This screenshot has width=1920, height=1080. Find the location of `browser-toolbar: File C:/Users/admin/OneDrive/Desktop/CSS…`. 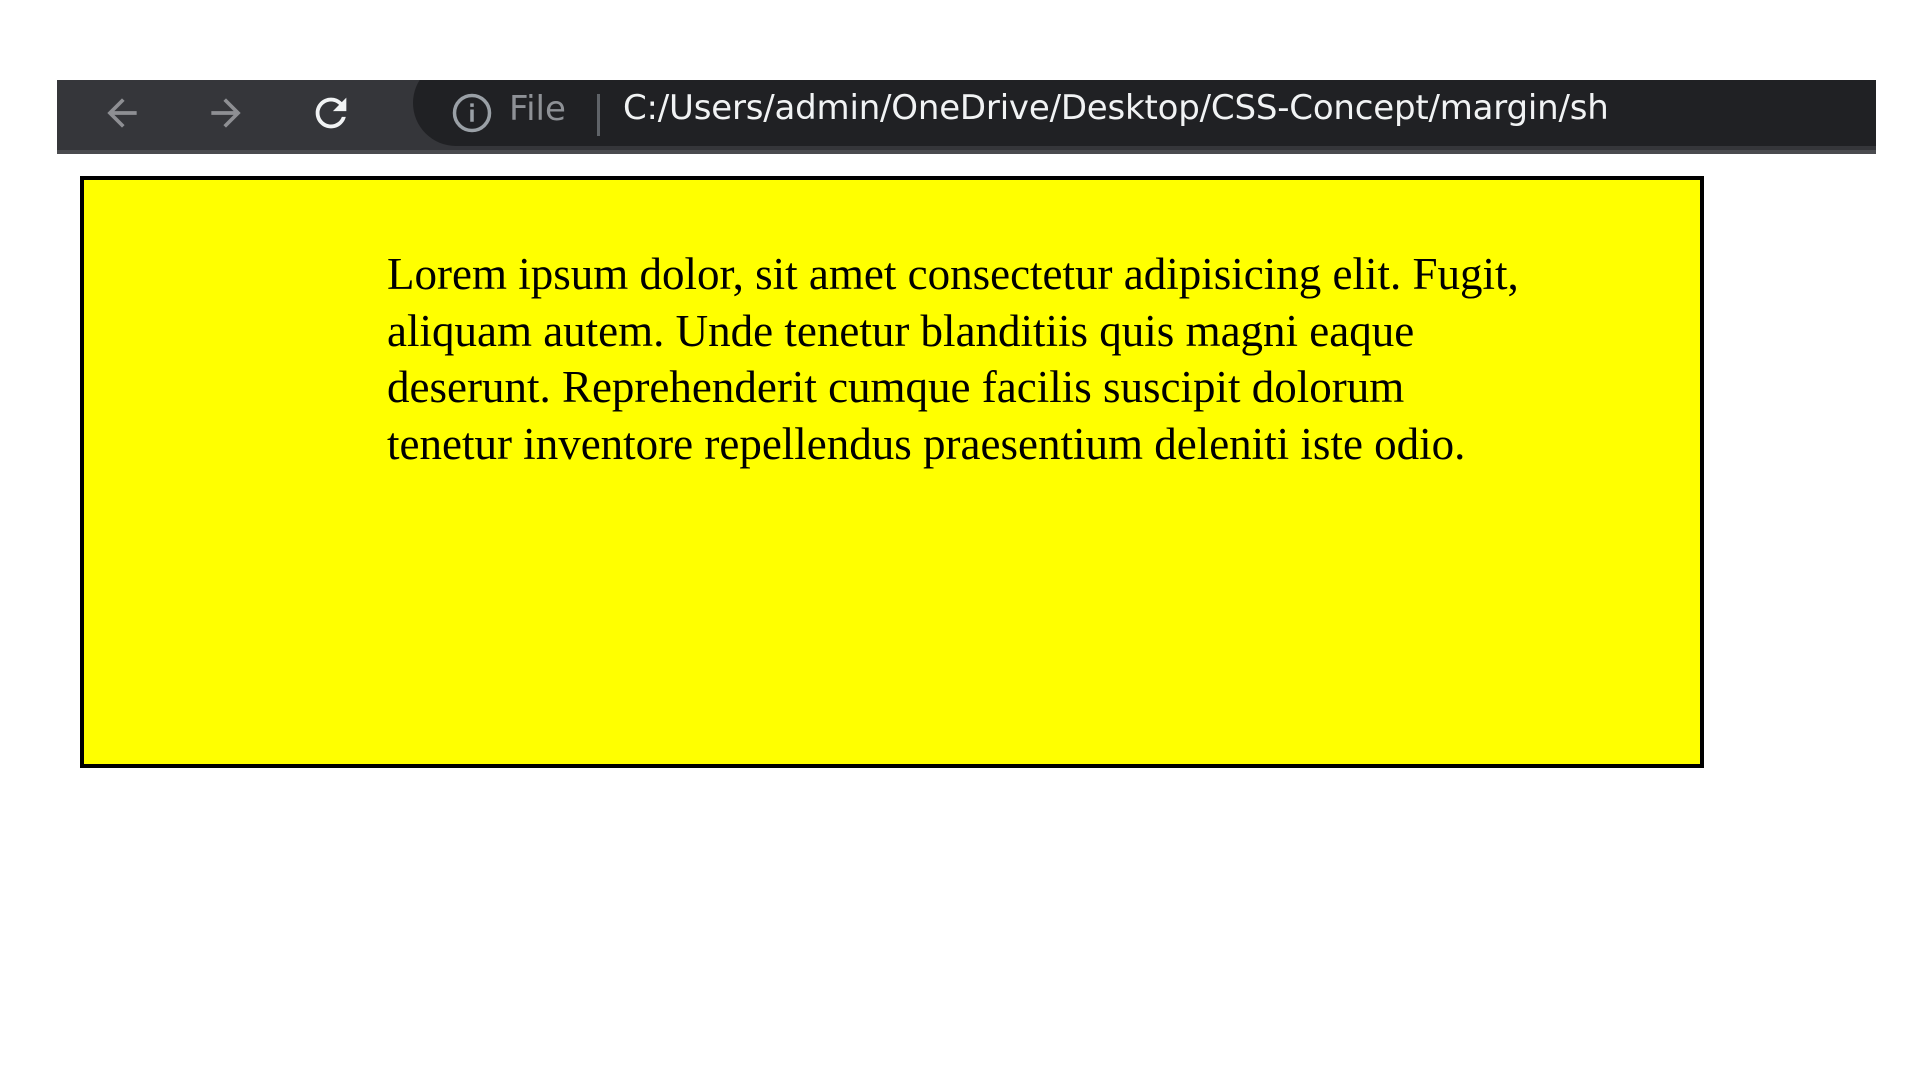

browser-toolbar: File C:/Users/admin/OneDrive/Desktop/CSS… is located at coordinates (966, 117).